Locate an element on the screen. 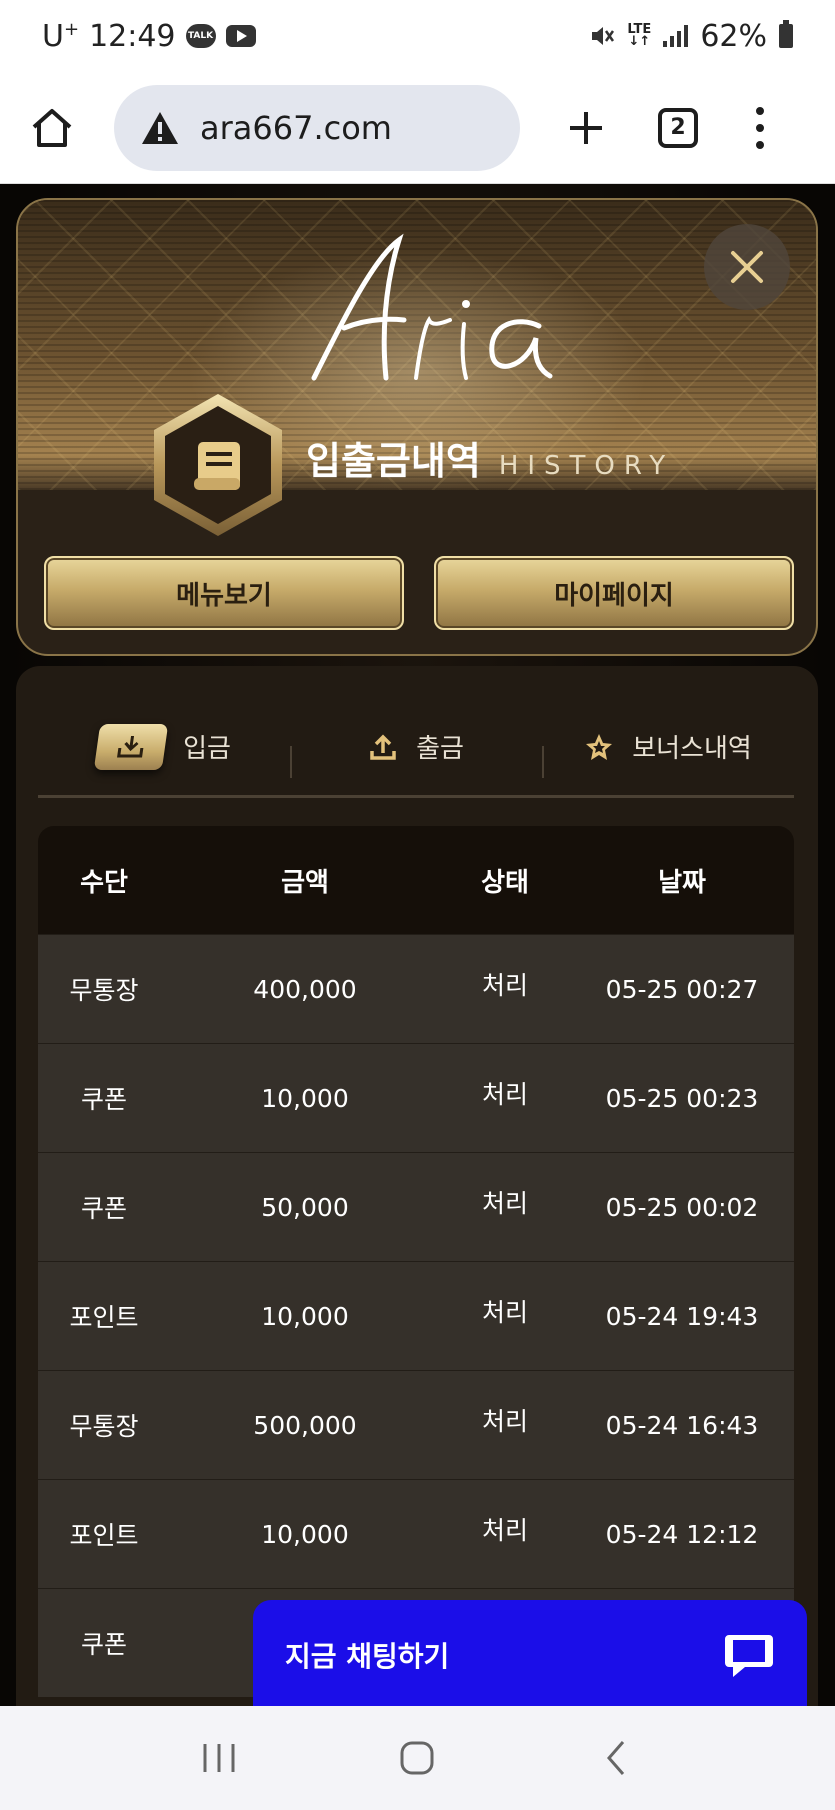  battery-icon is located at coordinates (786, 34).